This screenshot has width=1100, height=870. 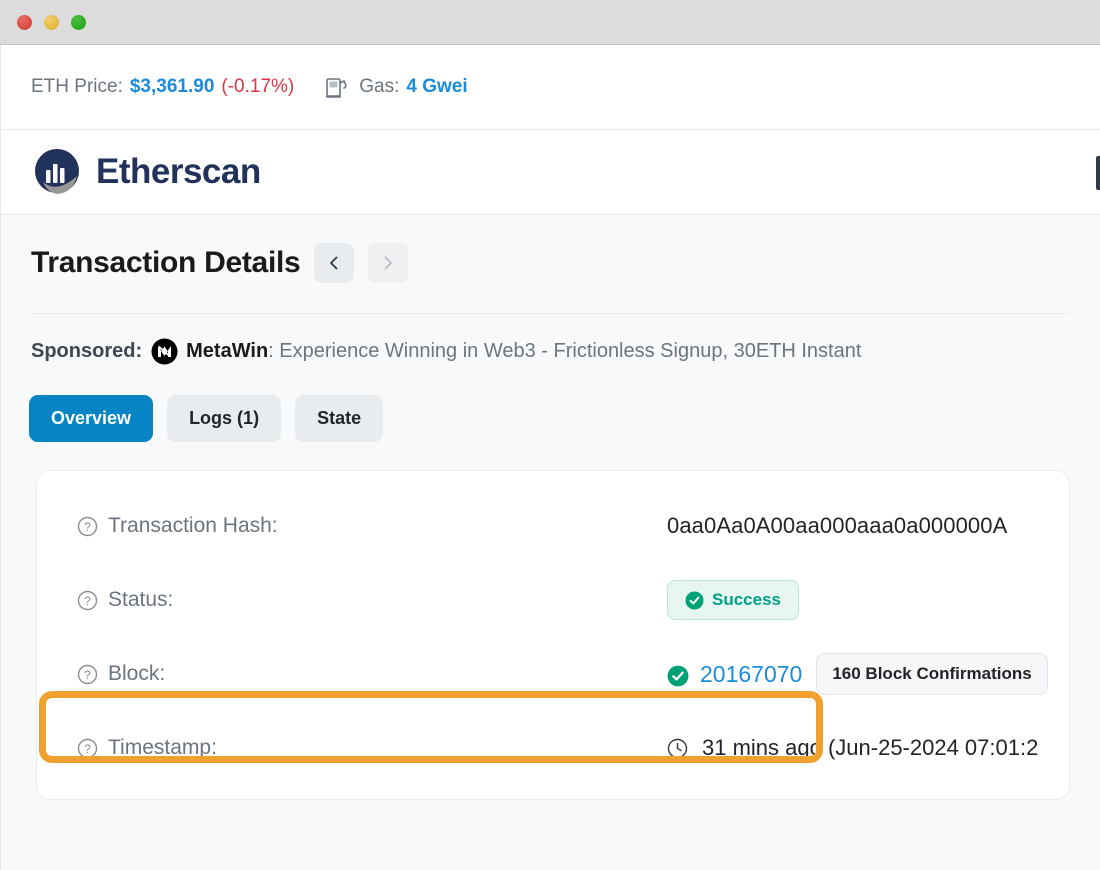 I want to click on detail-tabs: Overview Logs (1) State, so click(x=550, y=403).